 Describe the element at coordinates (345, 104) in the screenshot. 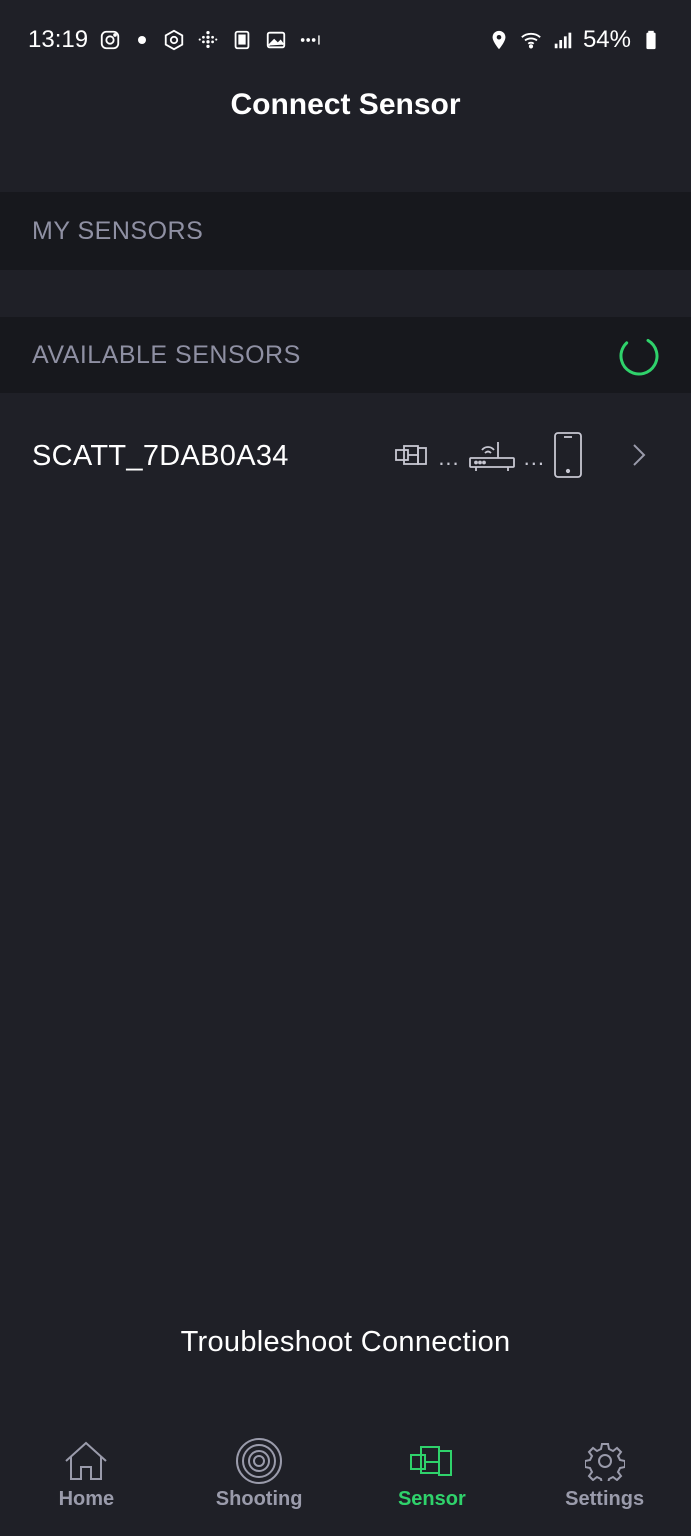

I see `page-title: Connect Sensor` at that location.